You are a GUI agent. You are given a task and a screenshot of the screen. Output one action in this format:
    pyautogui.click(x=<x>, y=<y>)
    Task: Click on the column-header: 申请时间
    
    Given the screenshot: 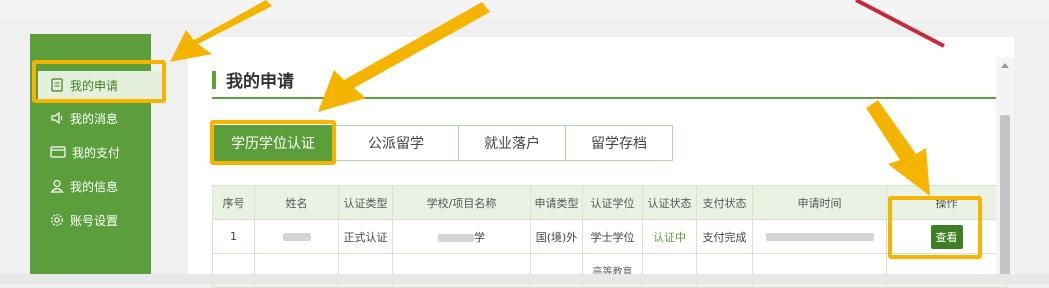 What is the action you would take?
    pyautogui.click(x=819, y=202)
    